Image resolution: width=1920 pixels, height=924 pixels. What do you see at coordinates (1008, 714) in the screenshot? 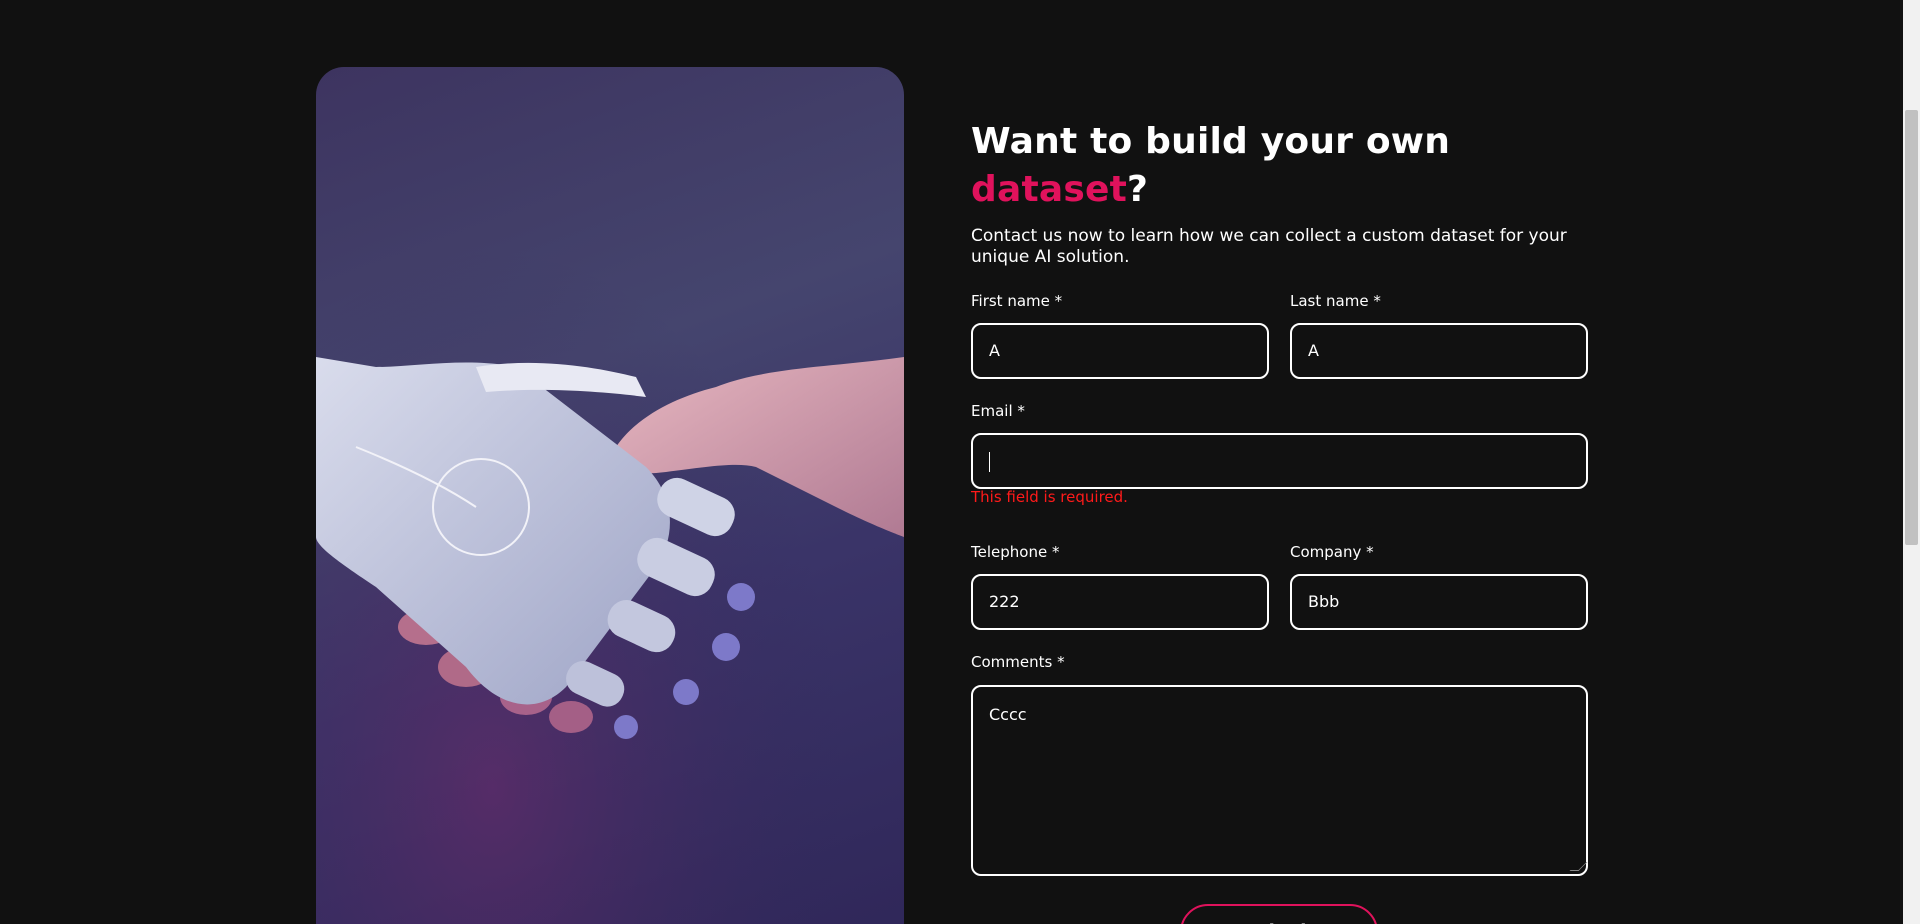
I see `comments-value: Cccc` at bounding box center [1008, 714].